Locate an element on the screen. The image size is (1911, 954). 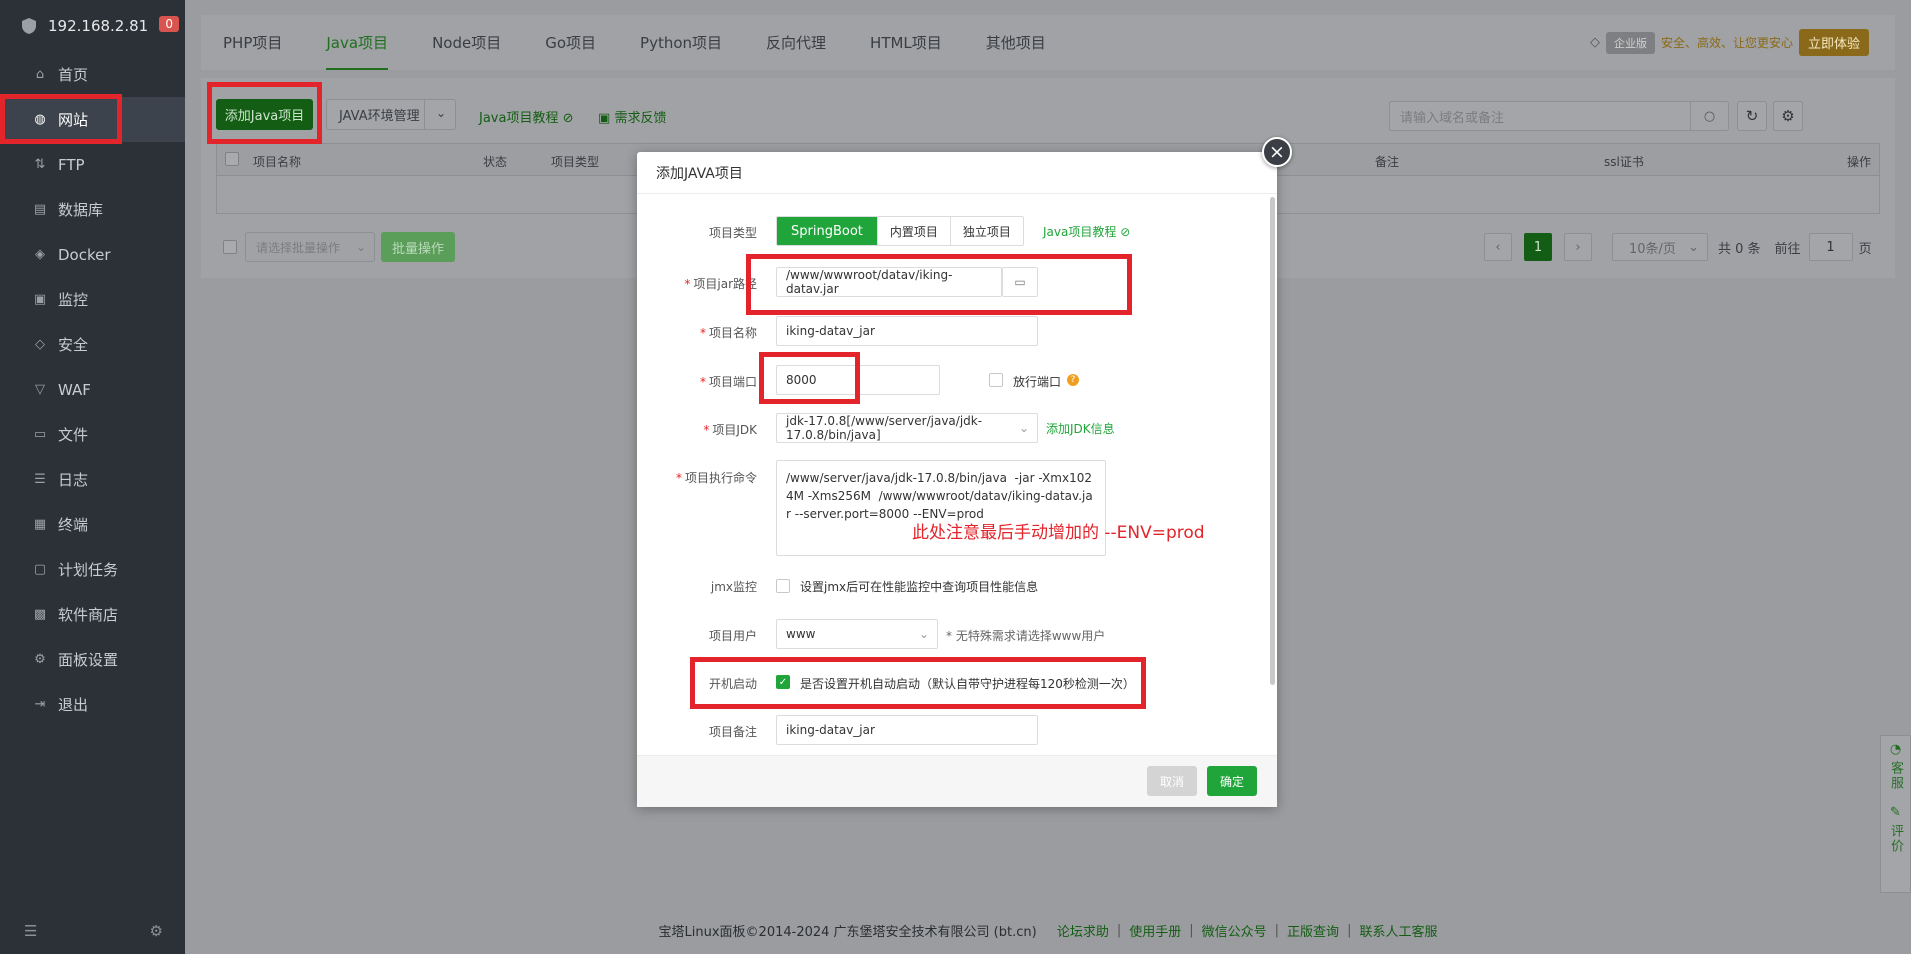
type-builtin: 内置项目 is located at coordinates (913, 231).